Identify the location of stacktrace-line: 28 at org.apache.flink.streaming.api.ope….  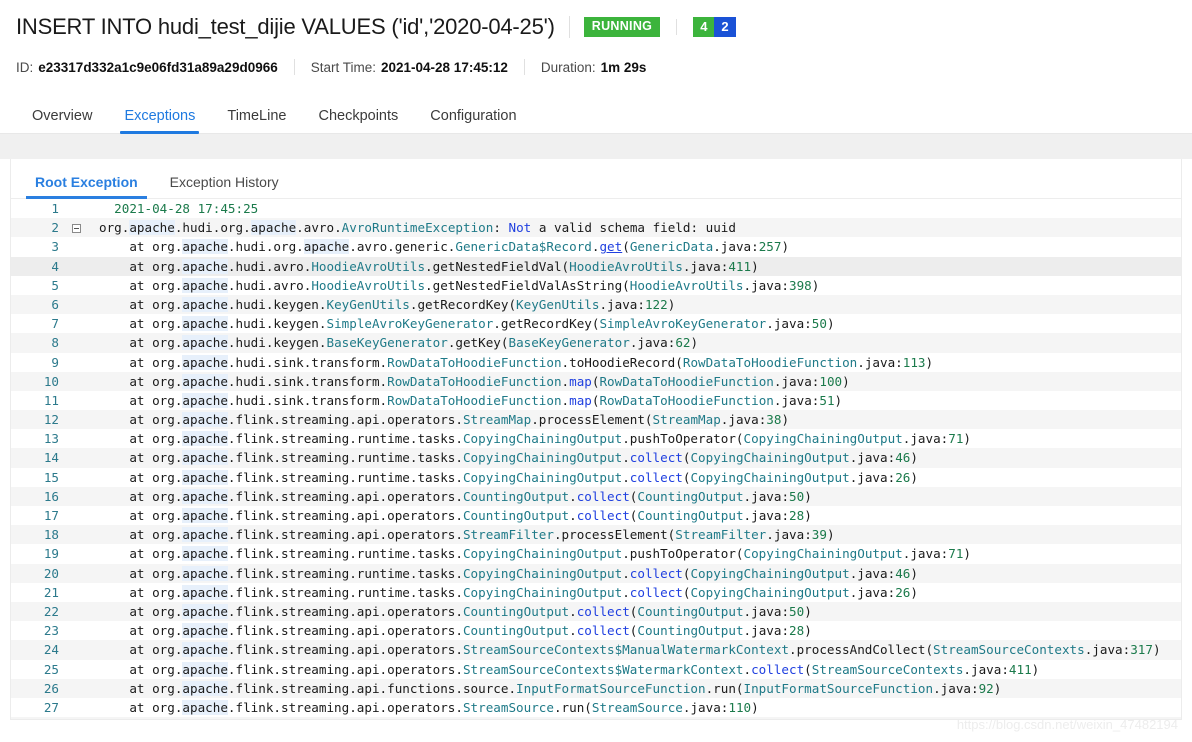
(596, 718).